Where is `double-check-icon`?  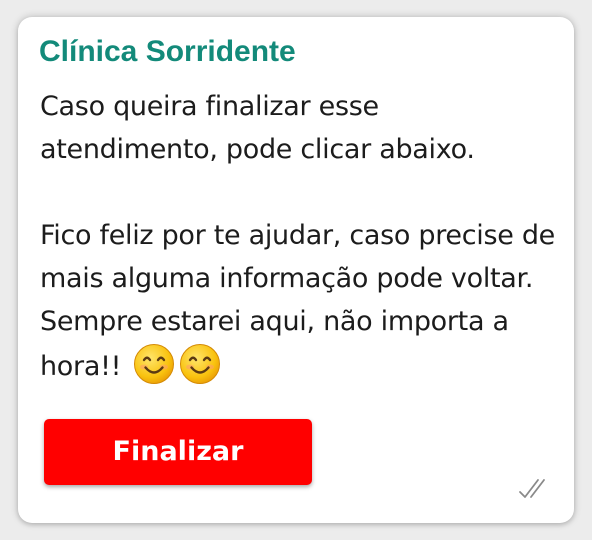
double-check-icon is located at coordinates (537, 488).